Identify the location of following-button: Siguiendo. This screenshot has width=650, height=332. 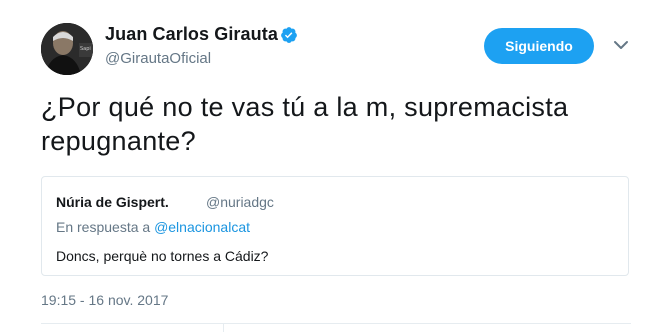
(539, 46).